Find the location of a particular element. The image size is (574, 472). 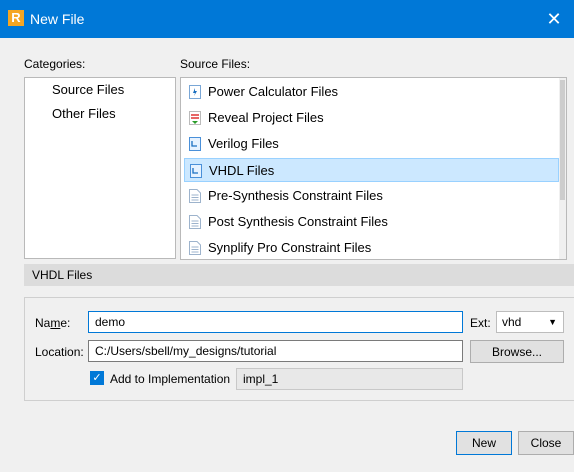

file-type-header: VHDL Files is located at coordinates (299, 275).